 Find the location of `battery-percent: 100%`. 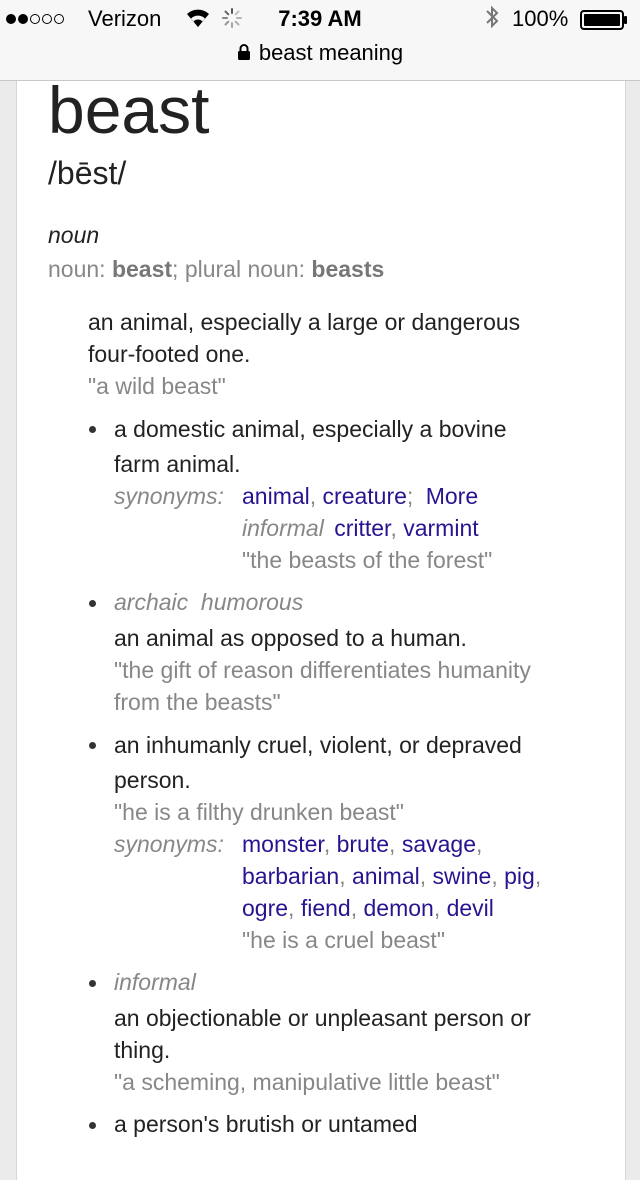

battery-percent: 100% is located at coordinates (540, 18).